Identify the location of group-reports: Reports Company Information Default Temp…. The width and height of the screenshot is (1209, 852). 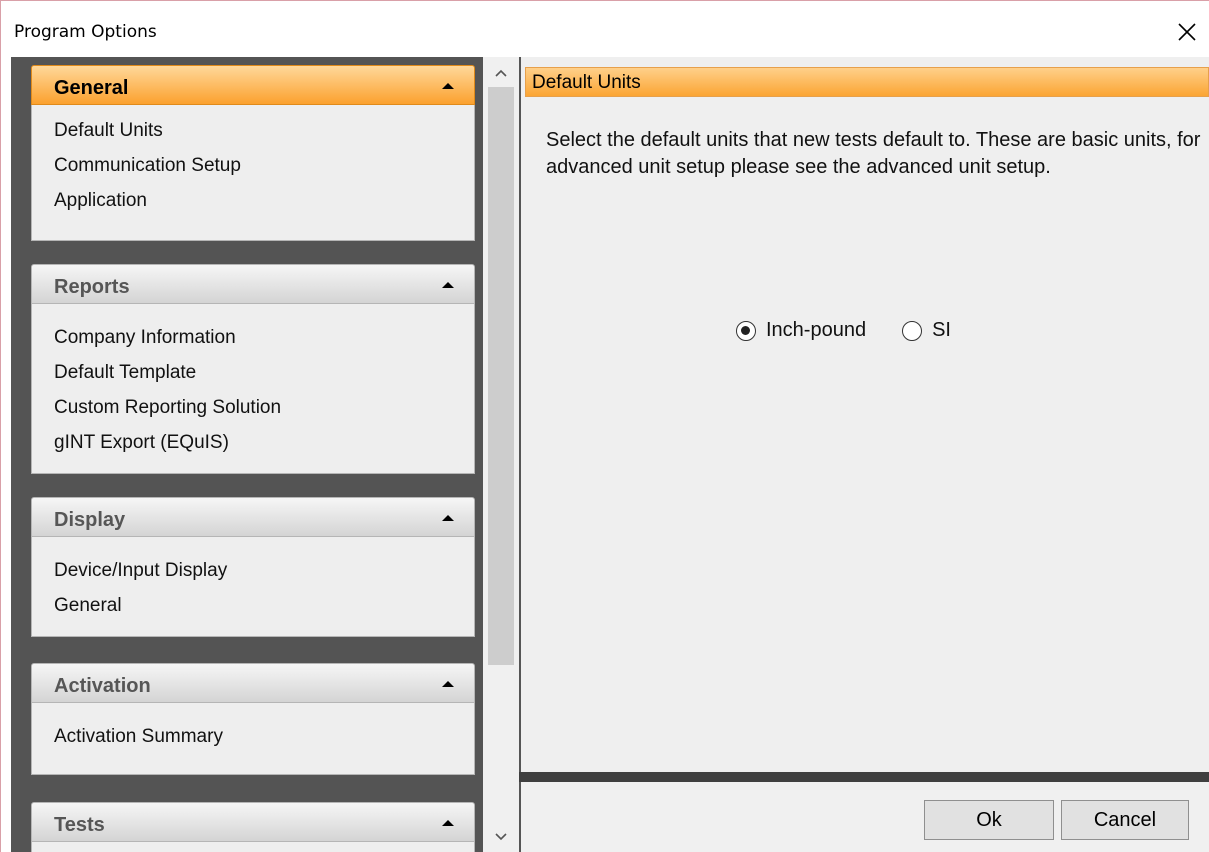
(253, 369).